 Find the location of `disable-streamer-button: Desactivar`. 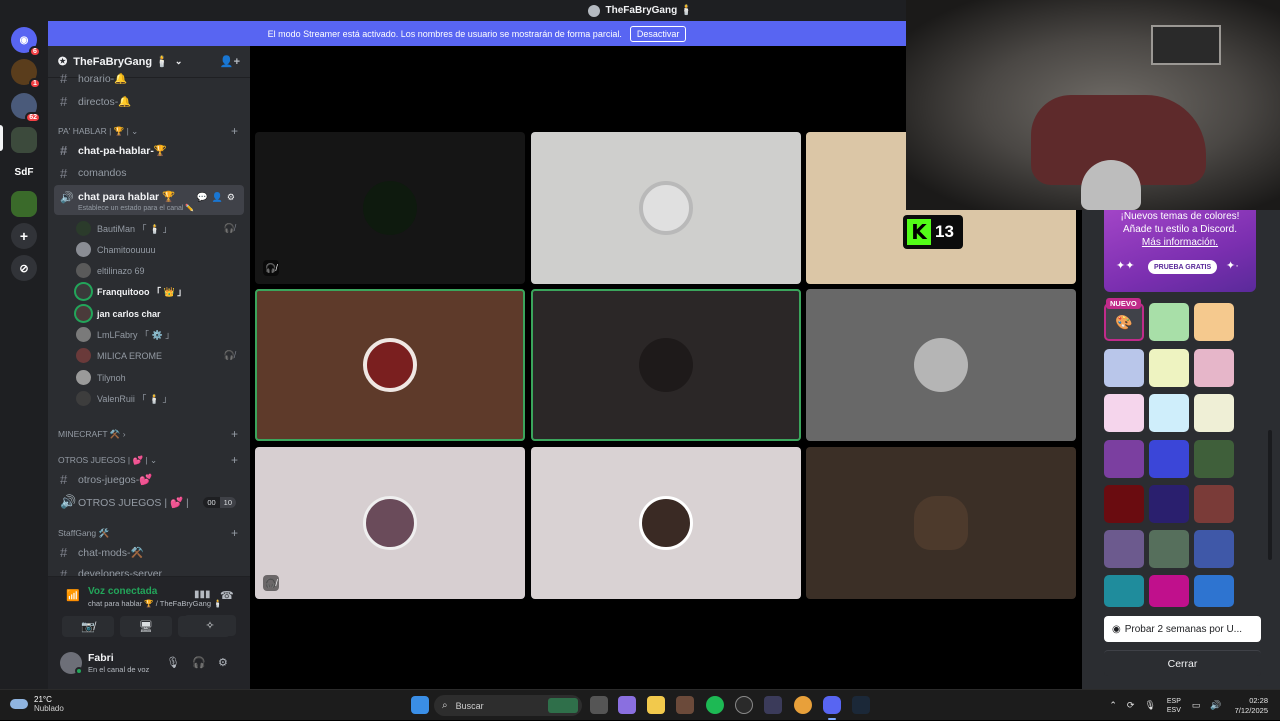

disable-streamer-button: Desactivar is located at coordinates (658, 33).